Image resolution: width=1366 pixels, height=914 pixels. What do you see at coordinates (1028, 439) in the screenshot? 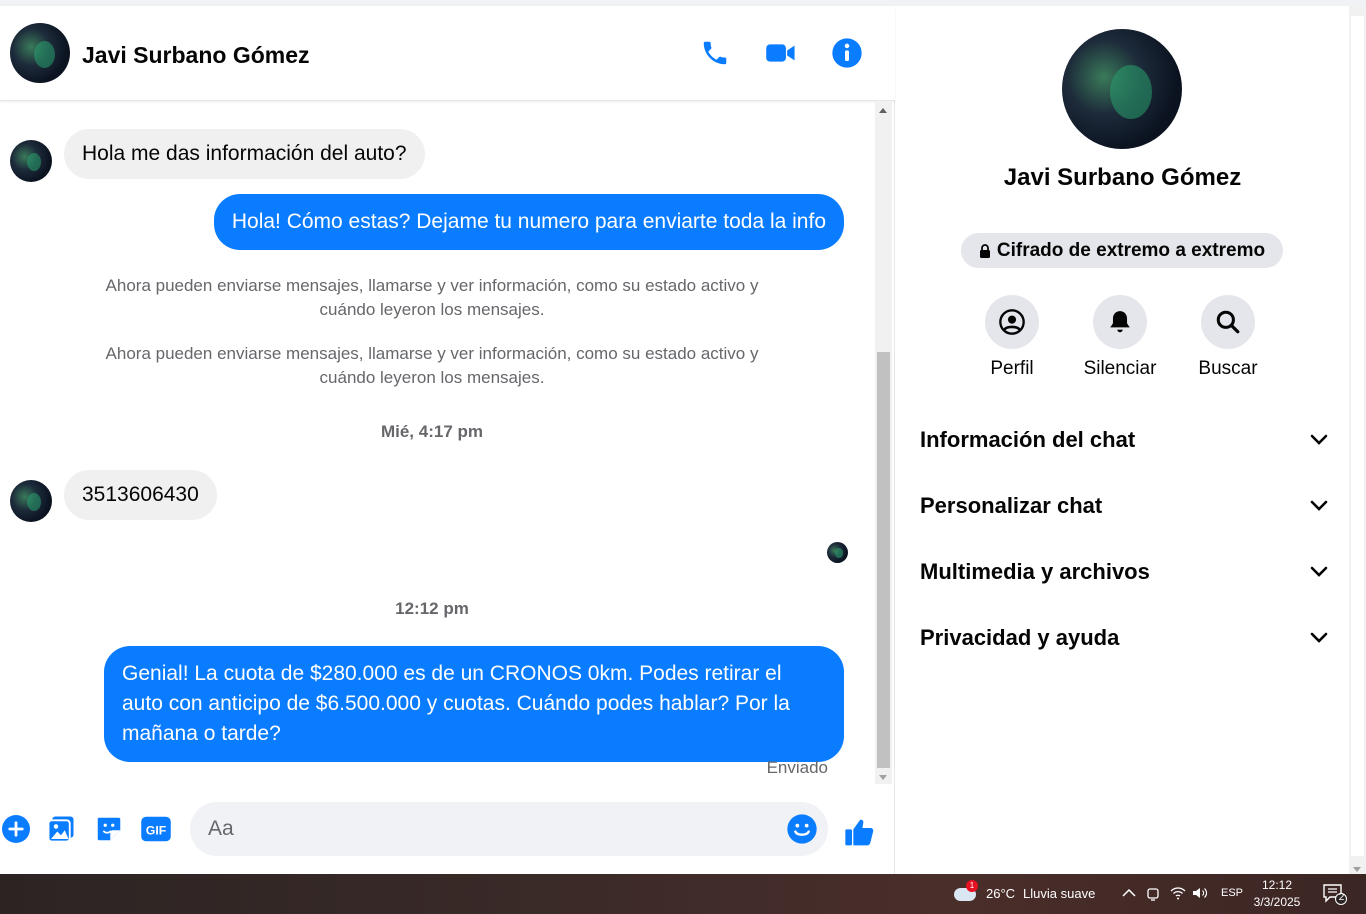
I see `section-title: Información del chat` at bounding box center [1028, 439].